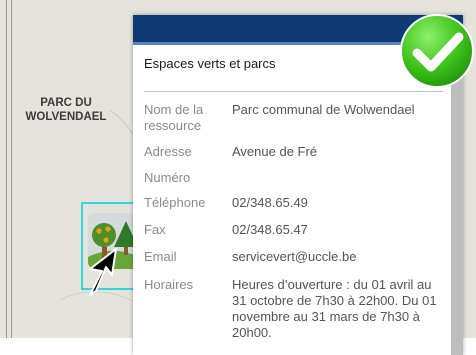 The height and width of the screenshot is (355, 476). Describe the element at coordinates (275, 151) in the screenshot. I see `attribute-value: Avenue de Fré` at that location.